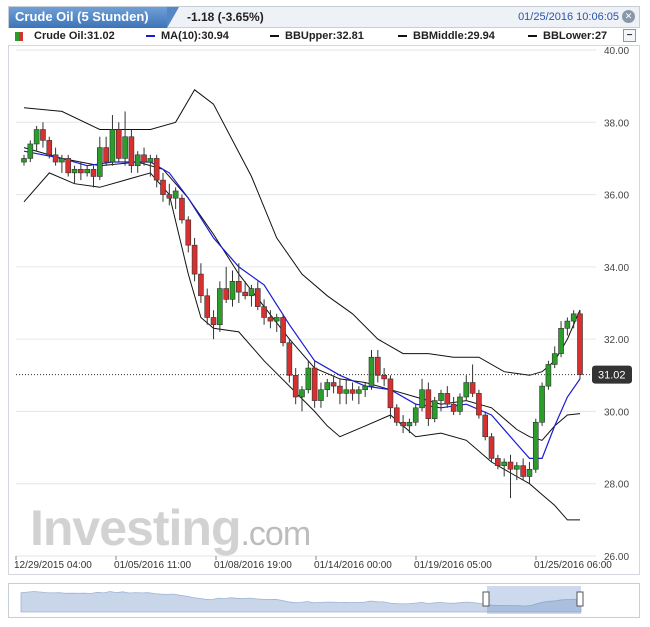 The image size is (650, 627). What do you see at coordinates (573, 565) in the screenshot?
I see `x-tick-label: 01/25/2016 06:00` at bounding box center [573, 565].